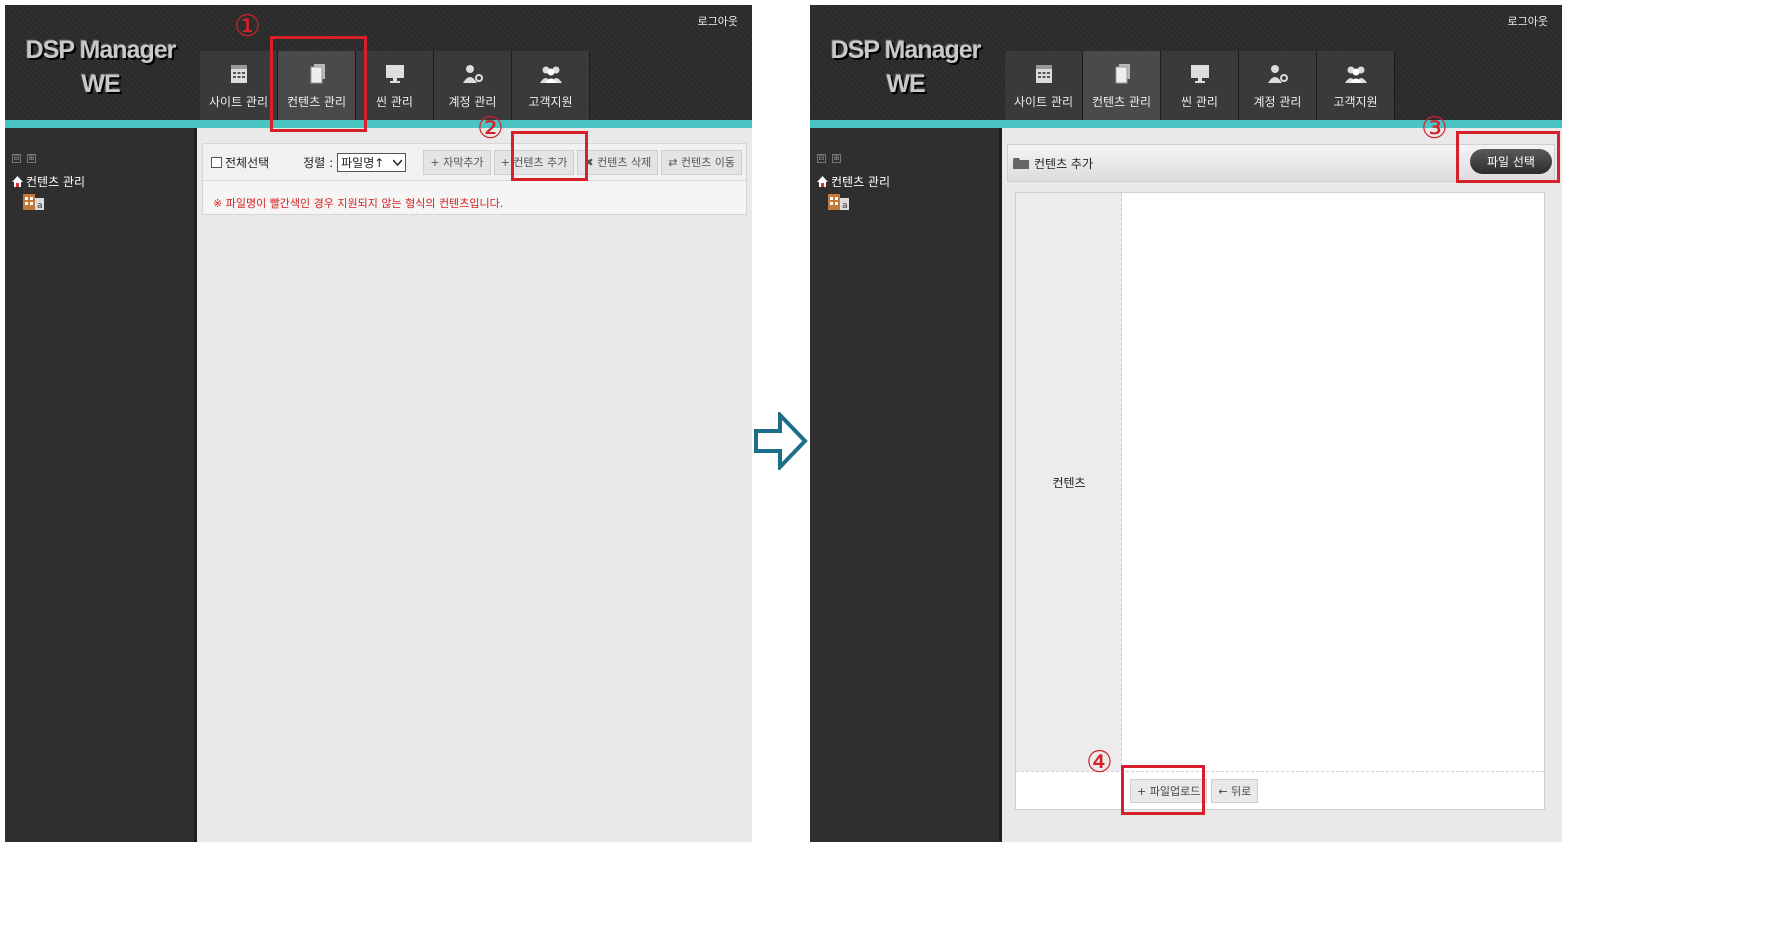  What do you see at coordinates (618, 162) in the screenshot?
I see `delete-content-button: ✖ 컨텐츠 삭제` at bounding box center [618, 162].